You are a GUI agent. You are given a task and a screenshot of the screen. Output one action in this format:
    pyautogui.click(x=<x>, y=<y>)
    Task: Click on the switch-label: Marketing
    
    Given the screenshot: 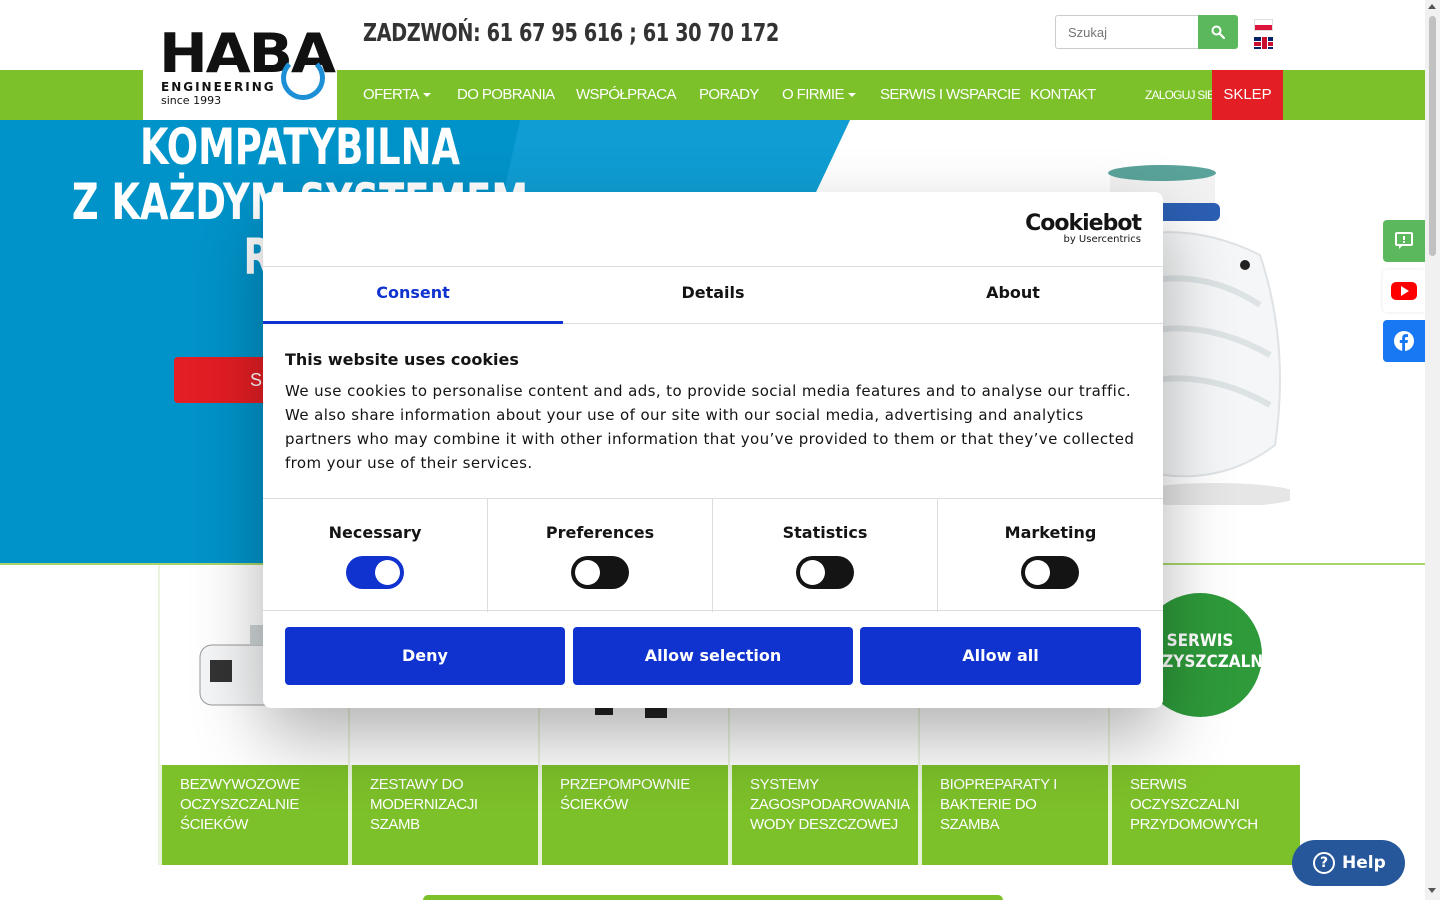 What is the action you would take?
    pyautogui.click(x=1050, y=532)
    